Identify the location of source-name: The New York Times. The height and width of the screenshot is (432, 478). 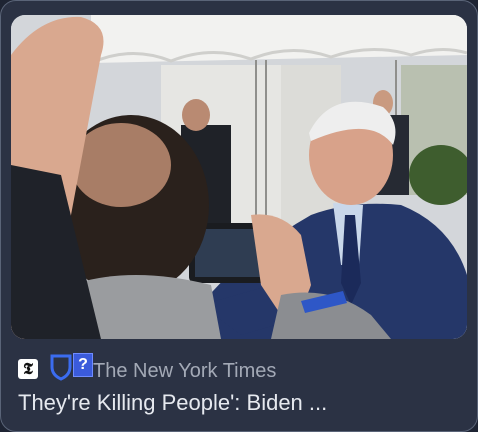
(185, 371).